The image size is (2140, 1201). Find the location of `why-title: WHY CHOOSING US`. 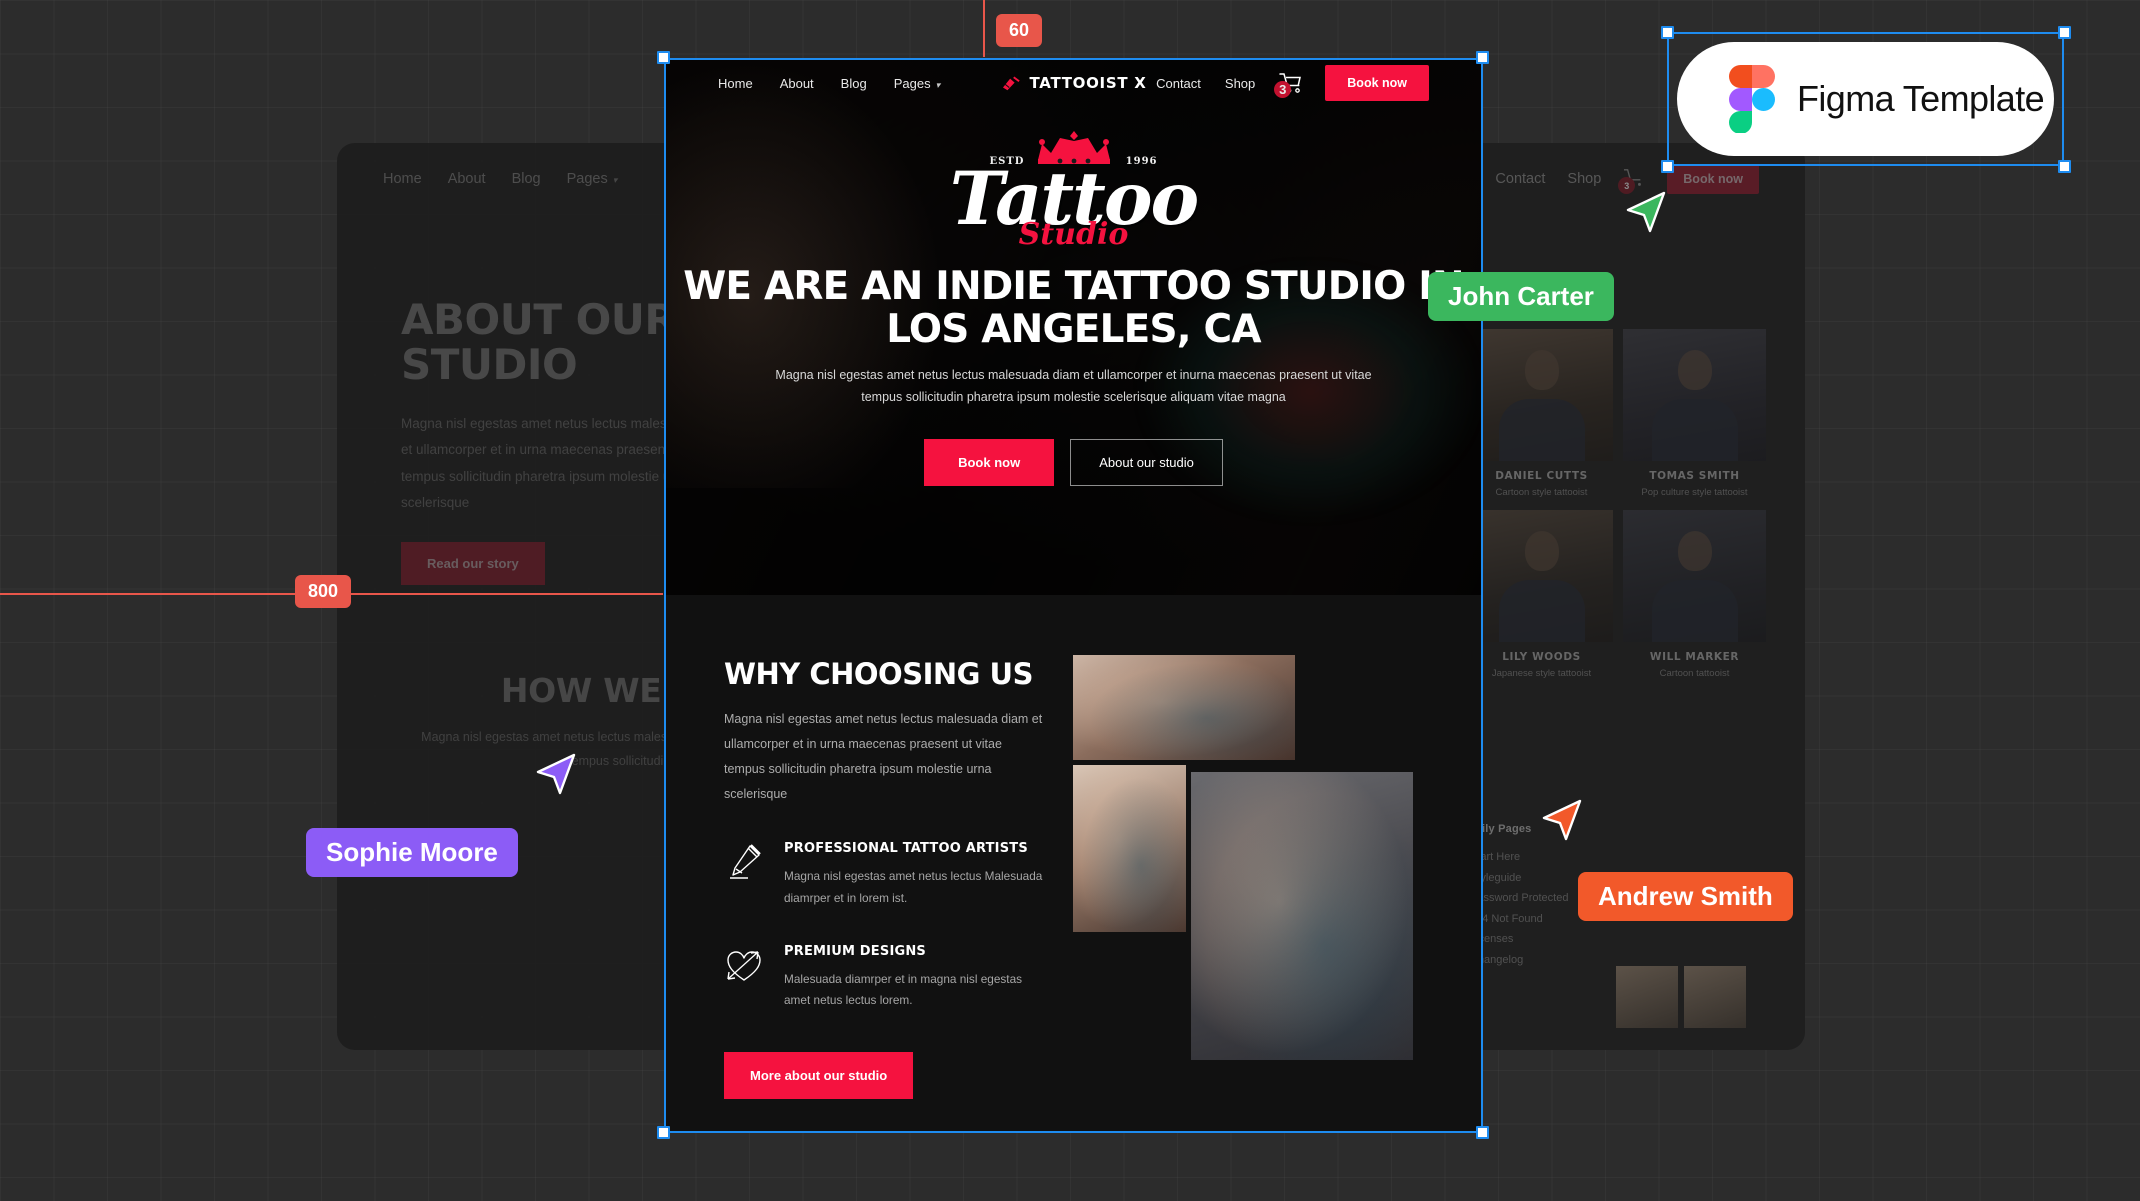

why-title: WHY CHOOSING US is located at coordinates (879, 674).